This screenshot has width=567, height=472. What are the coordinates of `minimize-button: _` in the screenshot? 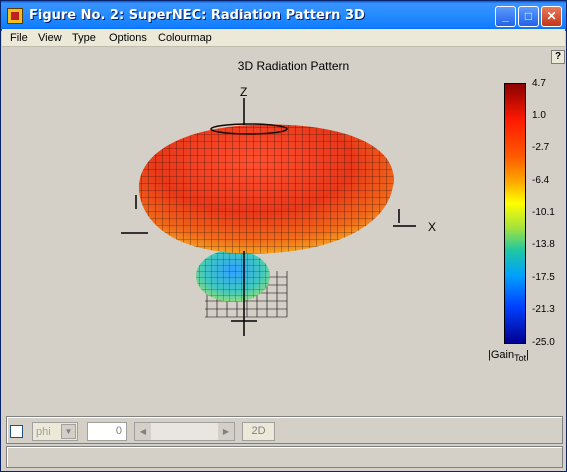 It's located at (505, 16).